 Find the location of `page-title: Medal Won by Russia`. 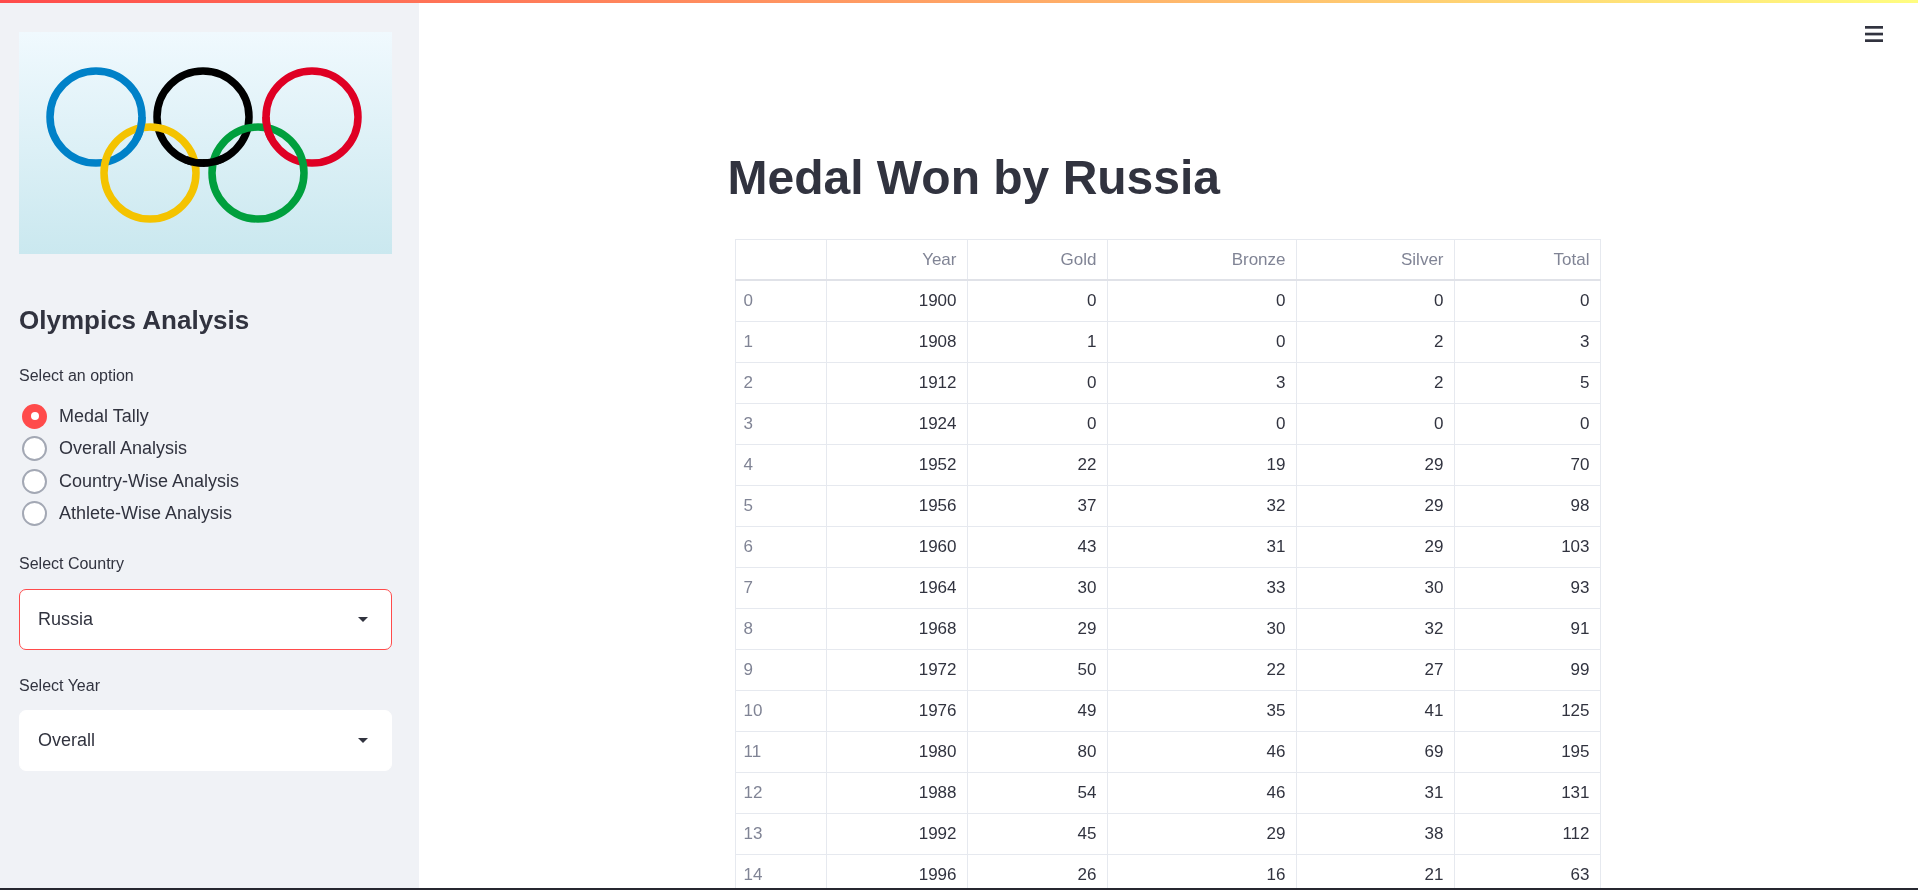

page-title: Medal Won by Russia is located at coordinates (974, 178).